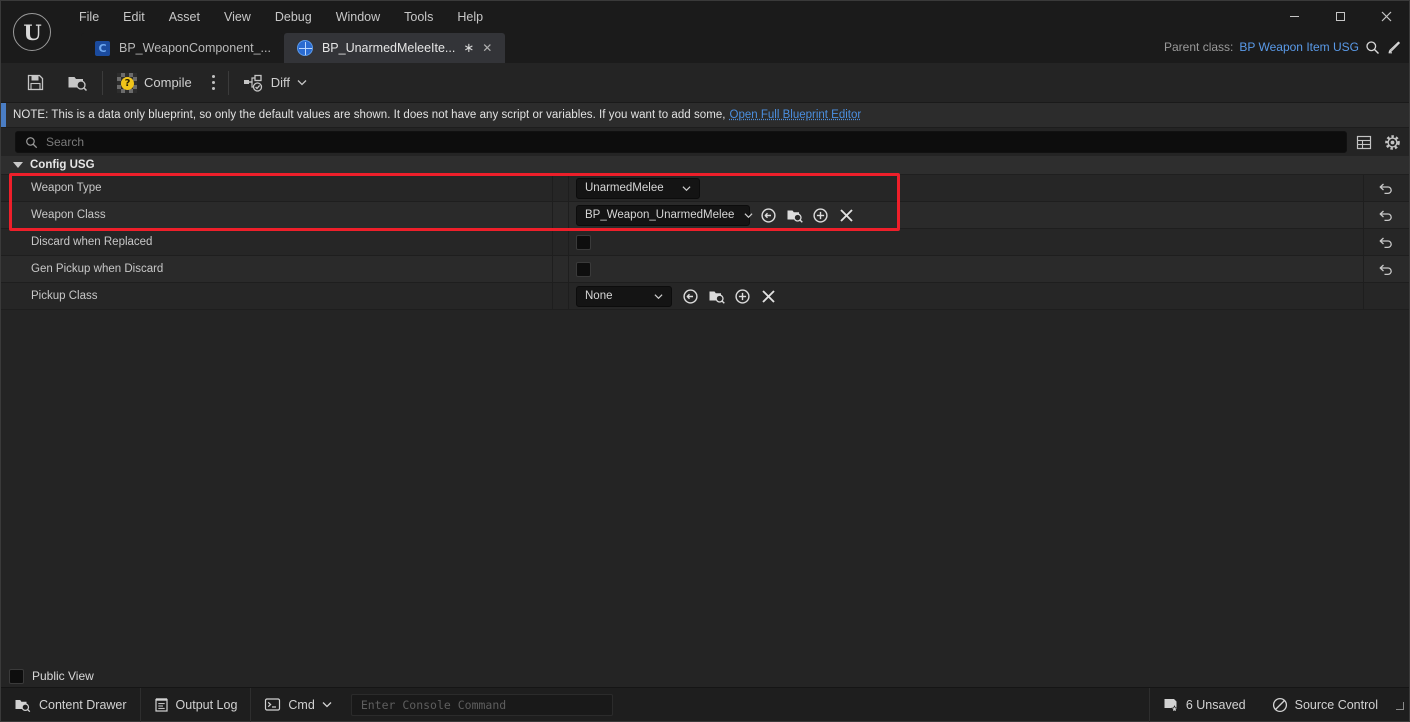  Describe the element at coordinates (1399, 705) in the screenshot. I see `window-resize-grip` at that location.